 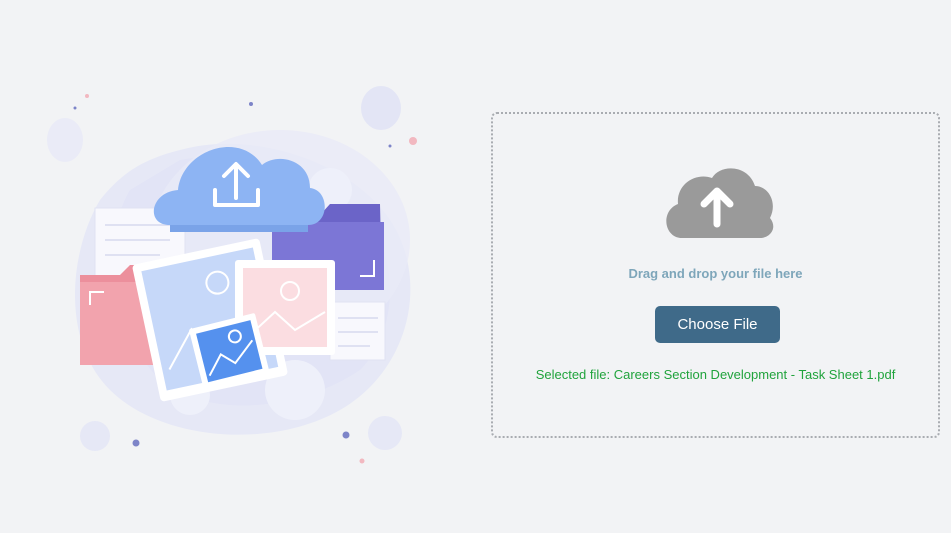 What do you see at coordinates (720, 203) in the screenshot?
I see `cloud-upload-icon` at bounding box center [720, 203].